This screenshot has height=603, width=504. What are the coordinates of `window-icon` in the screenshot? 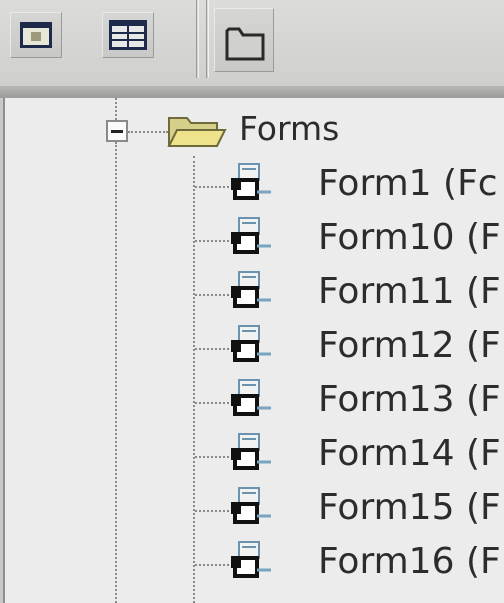 It's located at (36, 35).